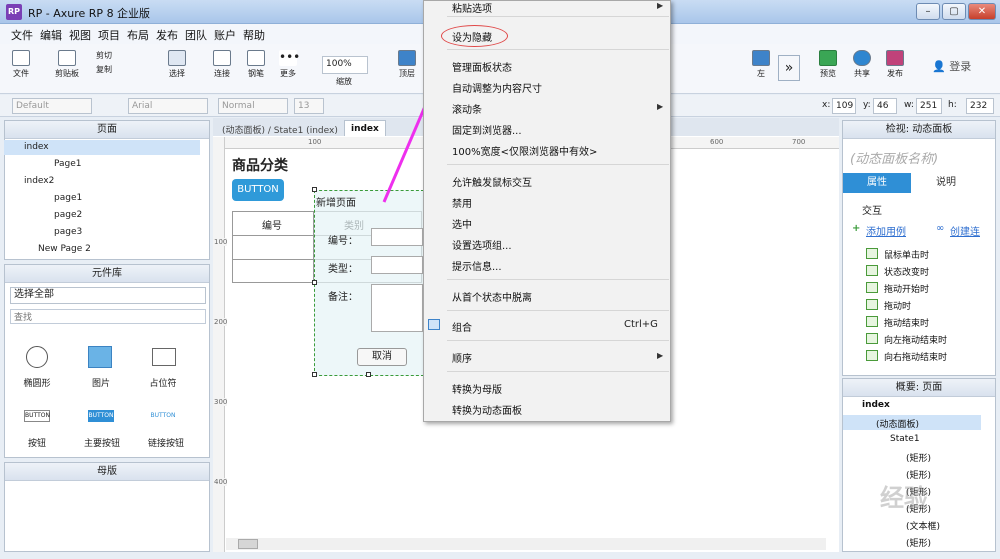 This screenshot has height=559, width=1000. I want to click on type-field, so click(397, 265).